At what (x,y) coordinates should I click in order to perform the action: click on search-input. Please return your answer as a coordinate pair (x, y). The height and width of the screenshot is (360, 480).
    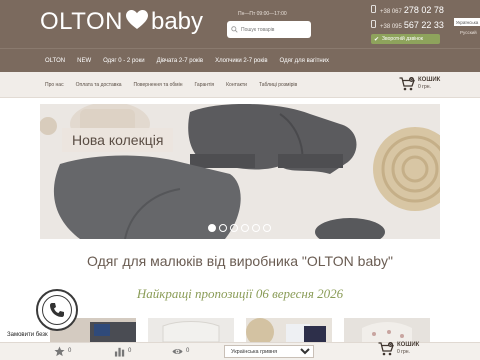
    Looking at the image, I should click on (276, 29).